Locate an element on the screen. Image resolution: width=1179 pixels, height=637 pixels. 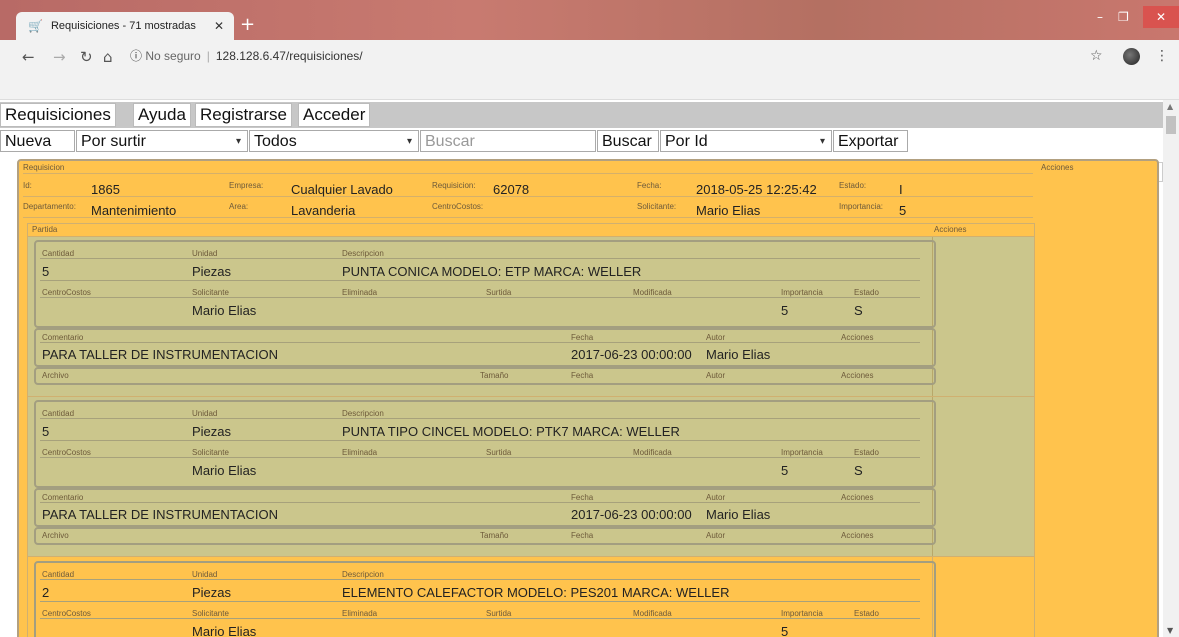
orden-select: Por Id ▾ is located at coordinates (746, 141).